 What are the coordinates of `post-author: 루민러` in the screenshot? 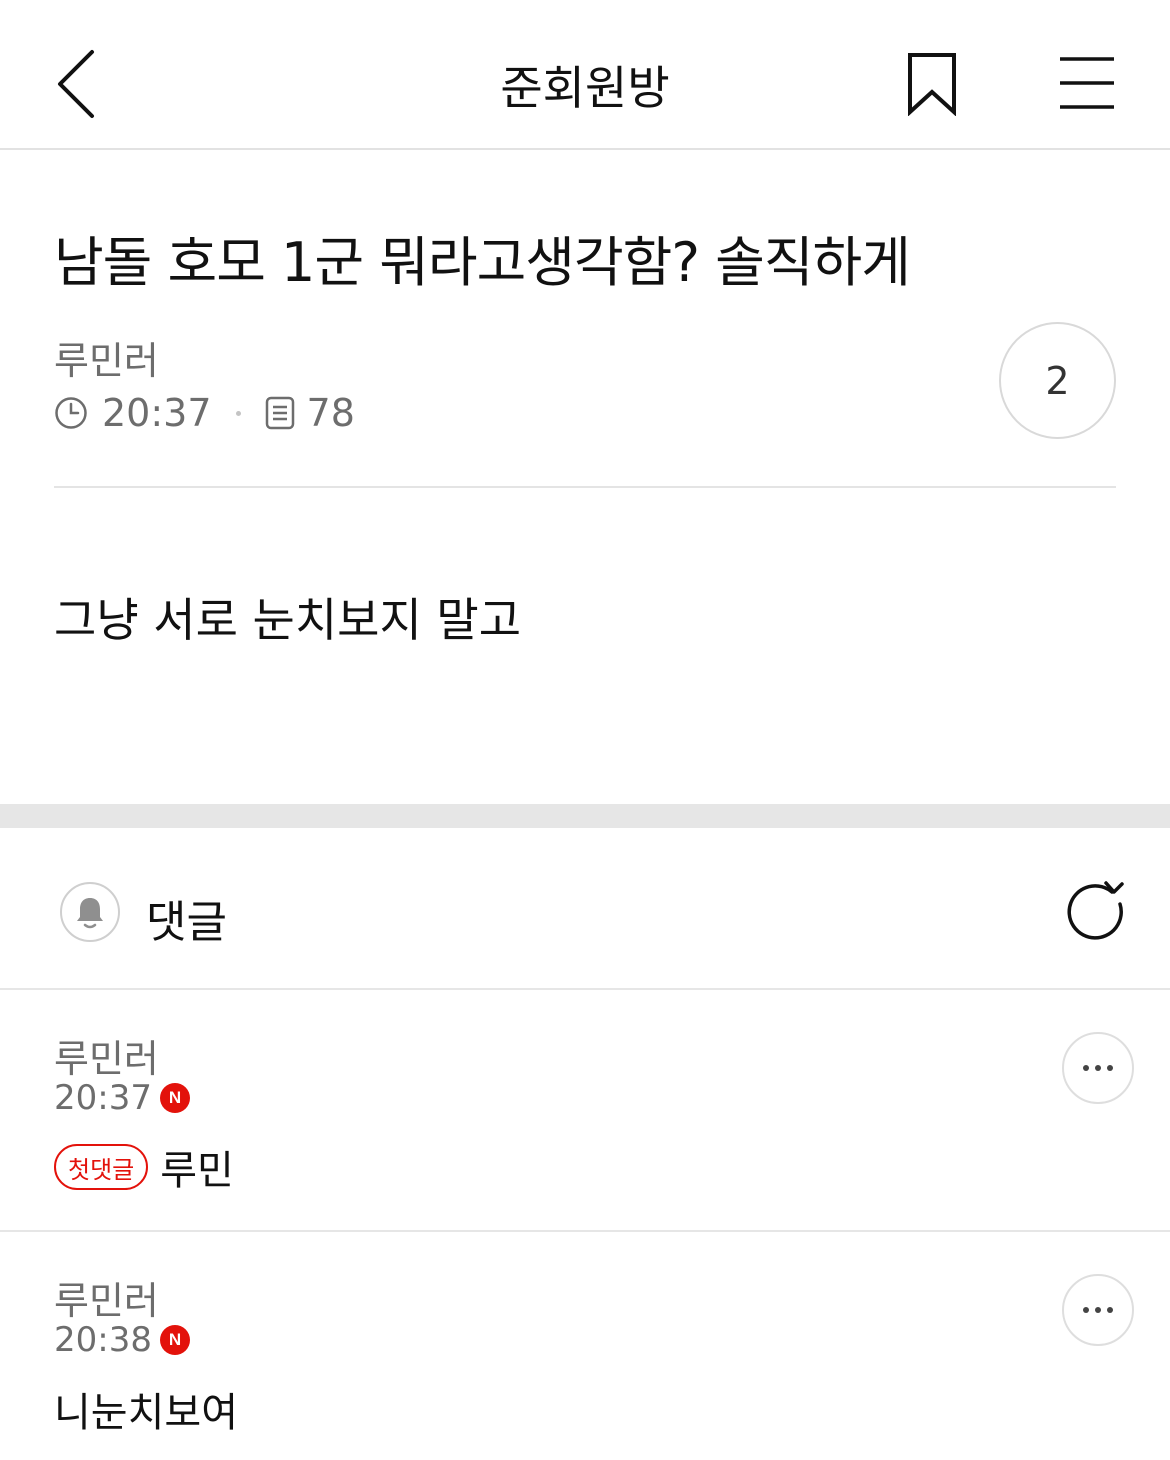 It's located at (106, 357).